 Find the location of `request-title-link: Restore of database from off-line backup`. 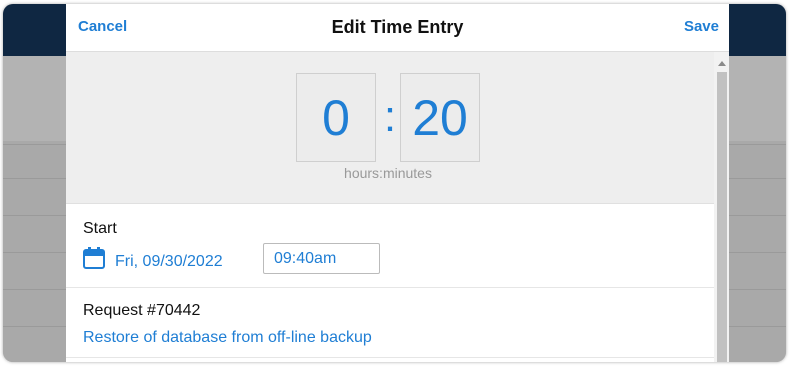

request-title-link: Restore of database from off-line backup is located at coordinates (227, 338).